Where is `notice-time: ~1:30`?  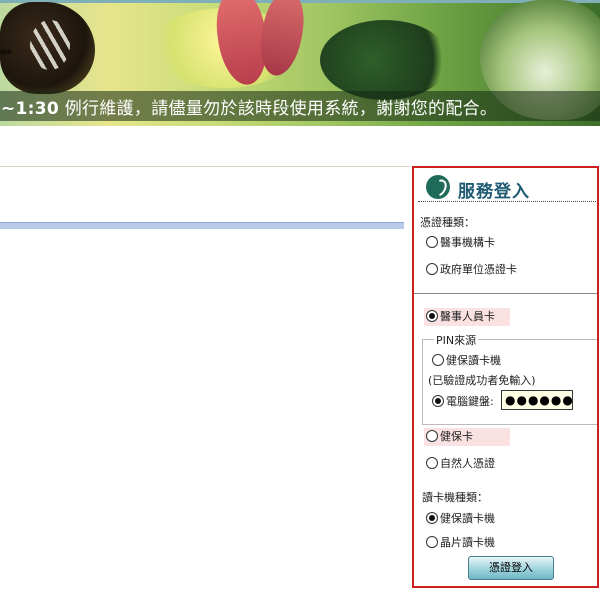
notice-time: ~1:30 is located at coordinates (30, 109).